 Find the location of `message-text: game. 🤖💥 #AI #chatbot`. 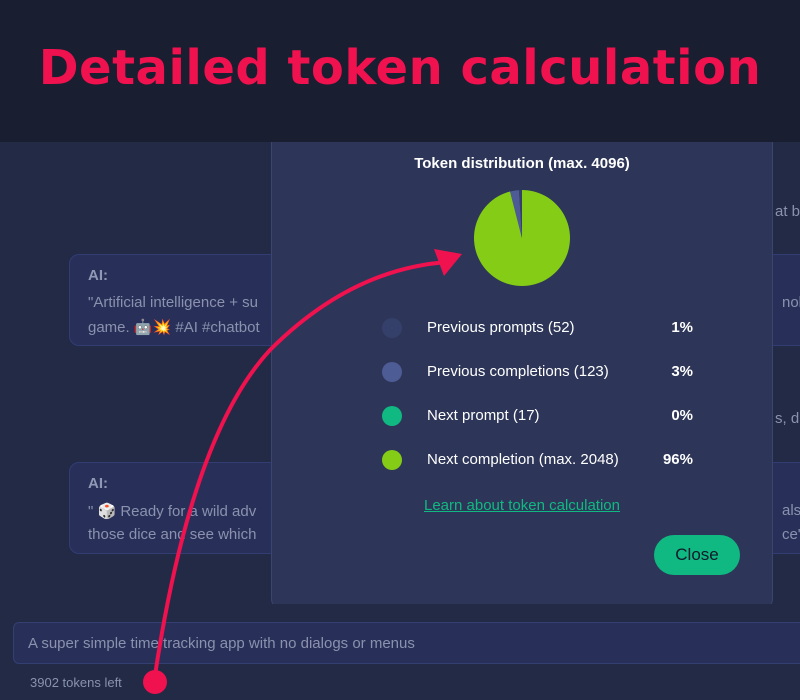

message-text: game. 🤖💥 #AI #chatbot is located at coordinates (174, 327).